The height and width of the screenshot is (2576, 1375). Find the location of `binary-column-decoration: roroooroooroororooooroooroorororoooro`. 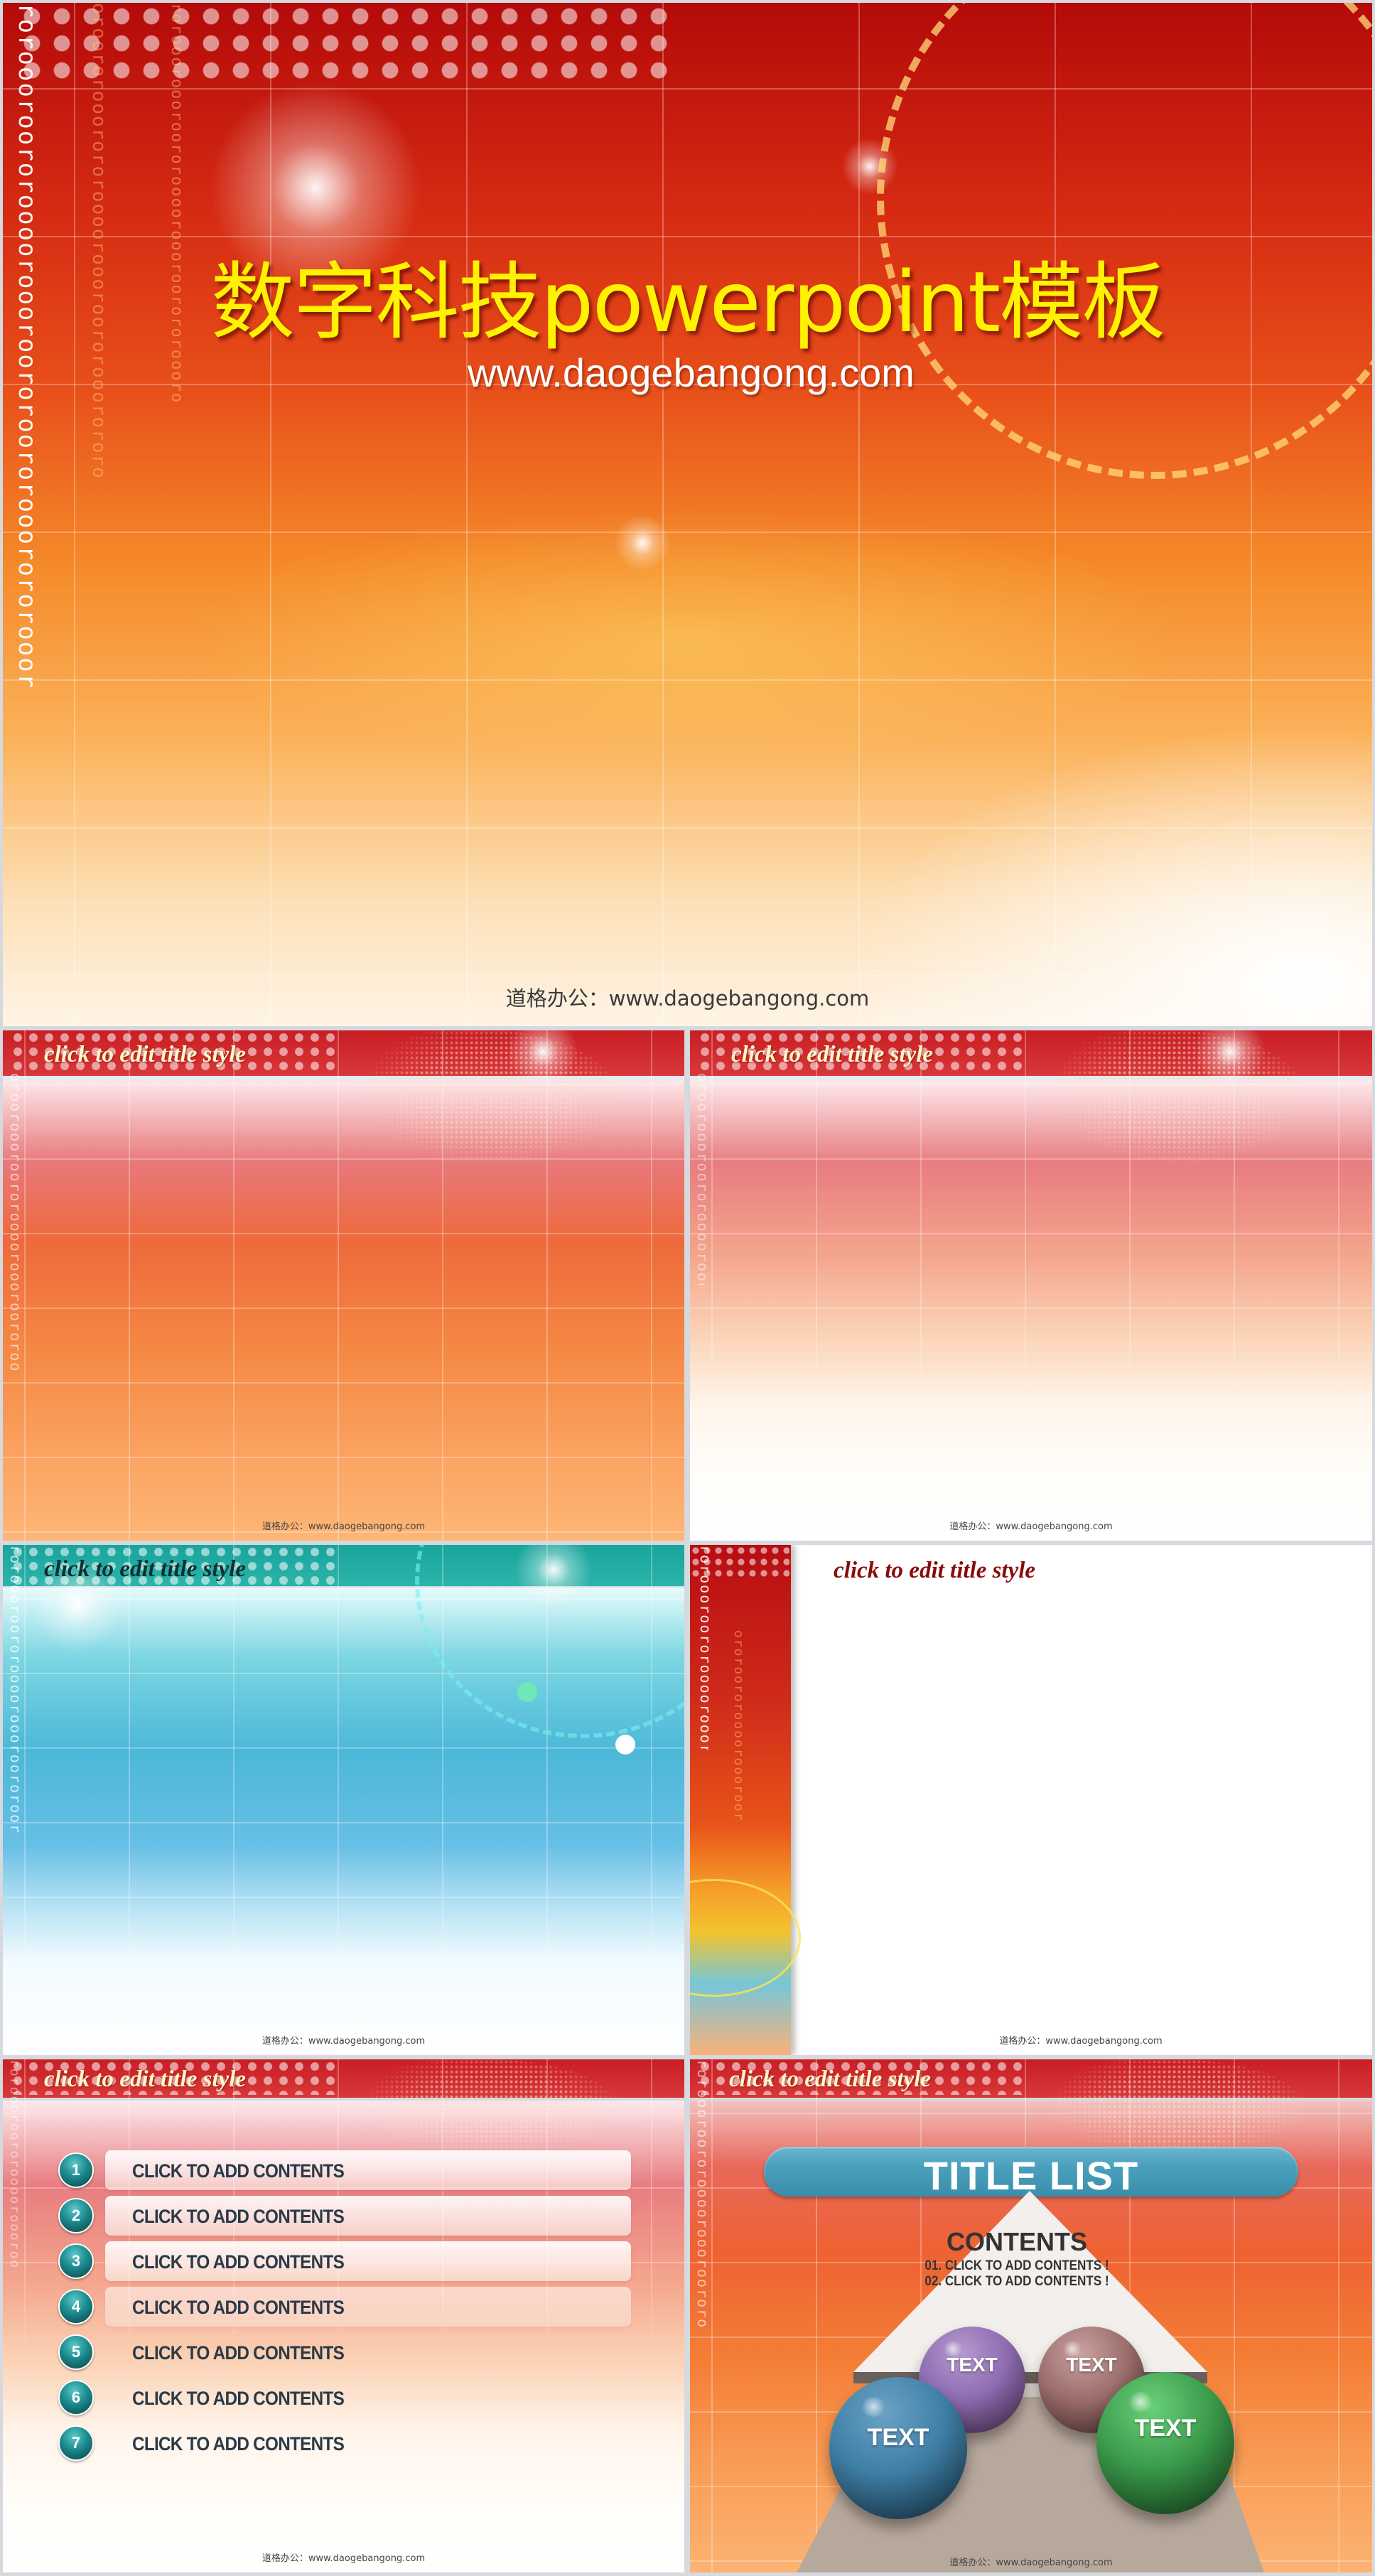

binary-column-decoration: roroooroooroororooooroooroorororoooro is located at coordinates (176, 204).